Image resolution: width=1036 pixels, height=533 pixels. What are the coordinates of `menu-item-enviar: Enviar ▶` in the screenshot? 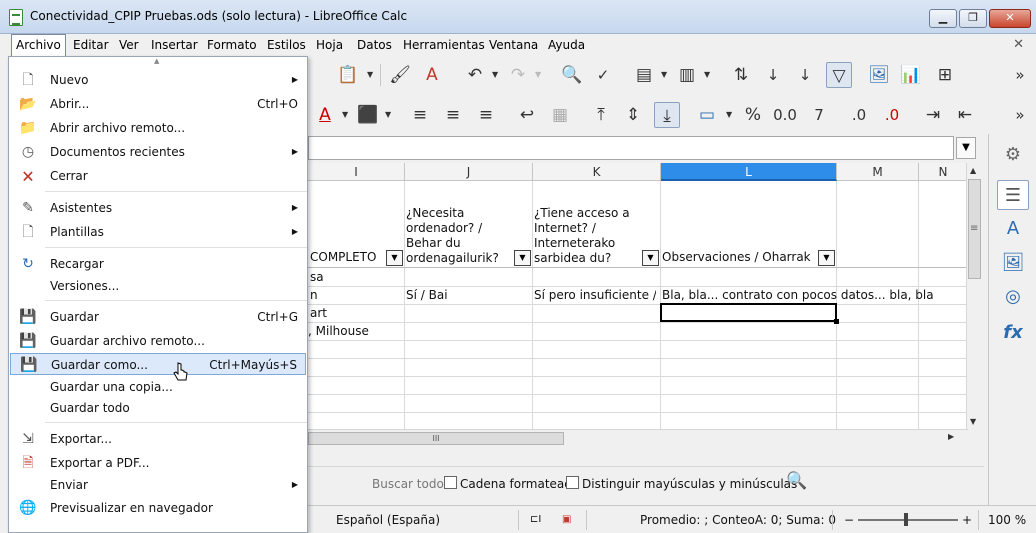 It's located at (158, 485).